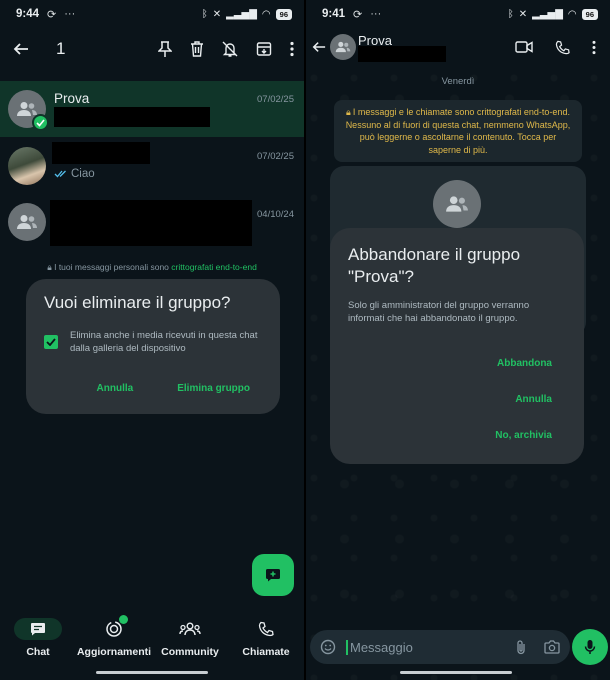 The height and width of the screenshot is (680, 610). Describe the element at coordinates (38, 640) in the screenshot. I see `tab-chat: Chat` at that location.